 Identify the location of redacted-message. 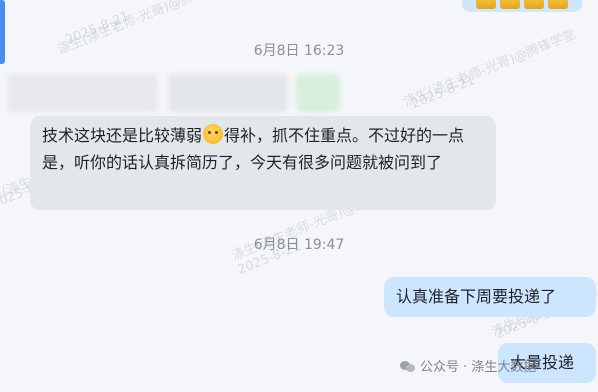
(175, 93).